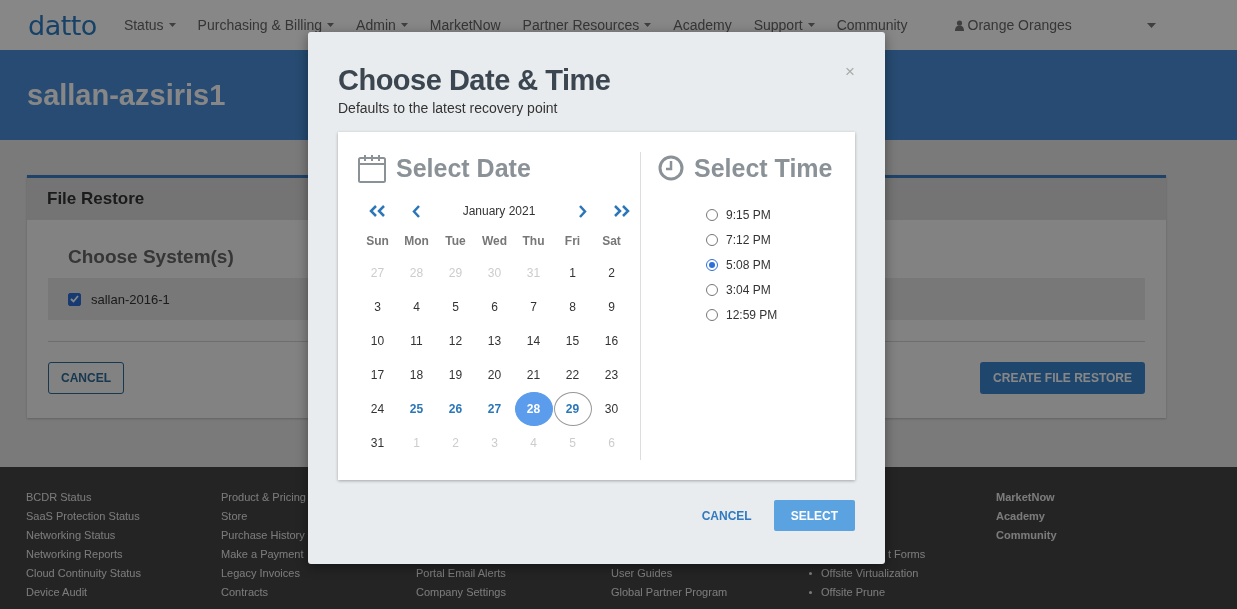  What do you see at coordinates (123, 592) in the screenshot?
I see `footer-link: Device Audit` at bounding box center [123, 592].